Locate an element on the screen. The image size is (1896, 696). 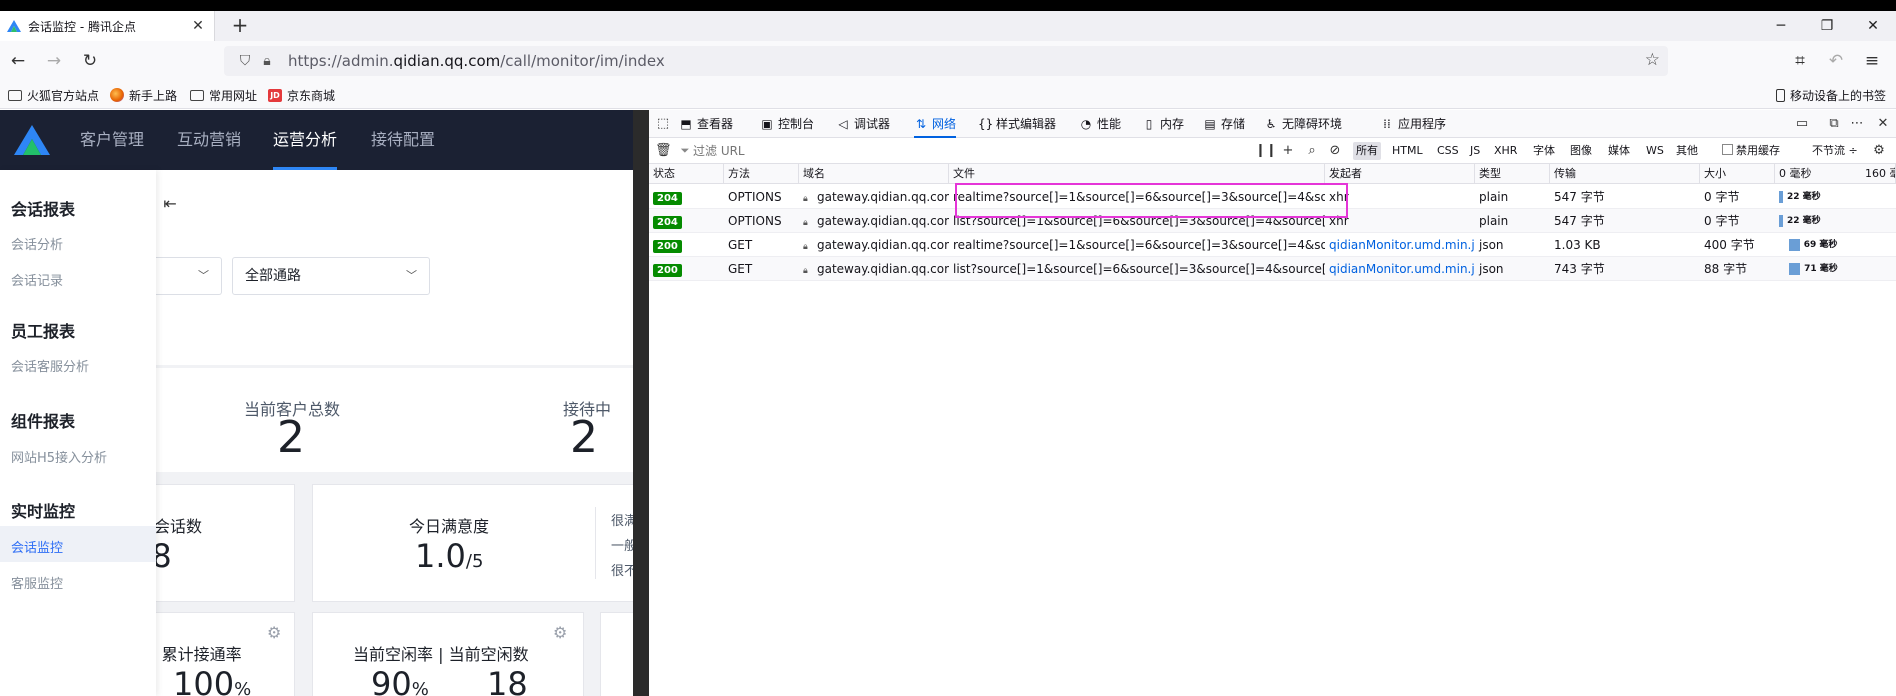
reload-icon: ↻ is located at coordinates (90, 61).